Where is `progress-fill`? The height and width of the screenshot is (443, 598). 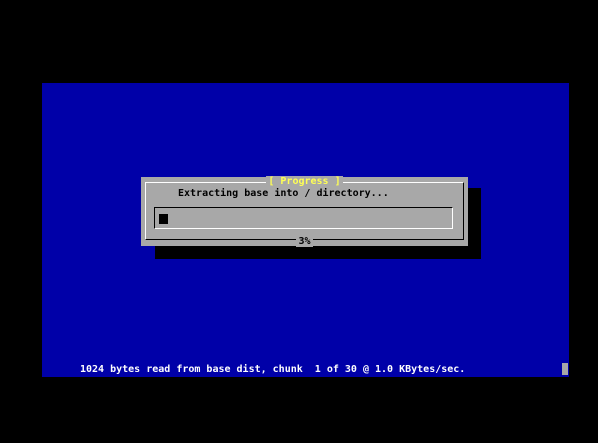
progress-fill is located at coordinates (163, 219).